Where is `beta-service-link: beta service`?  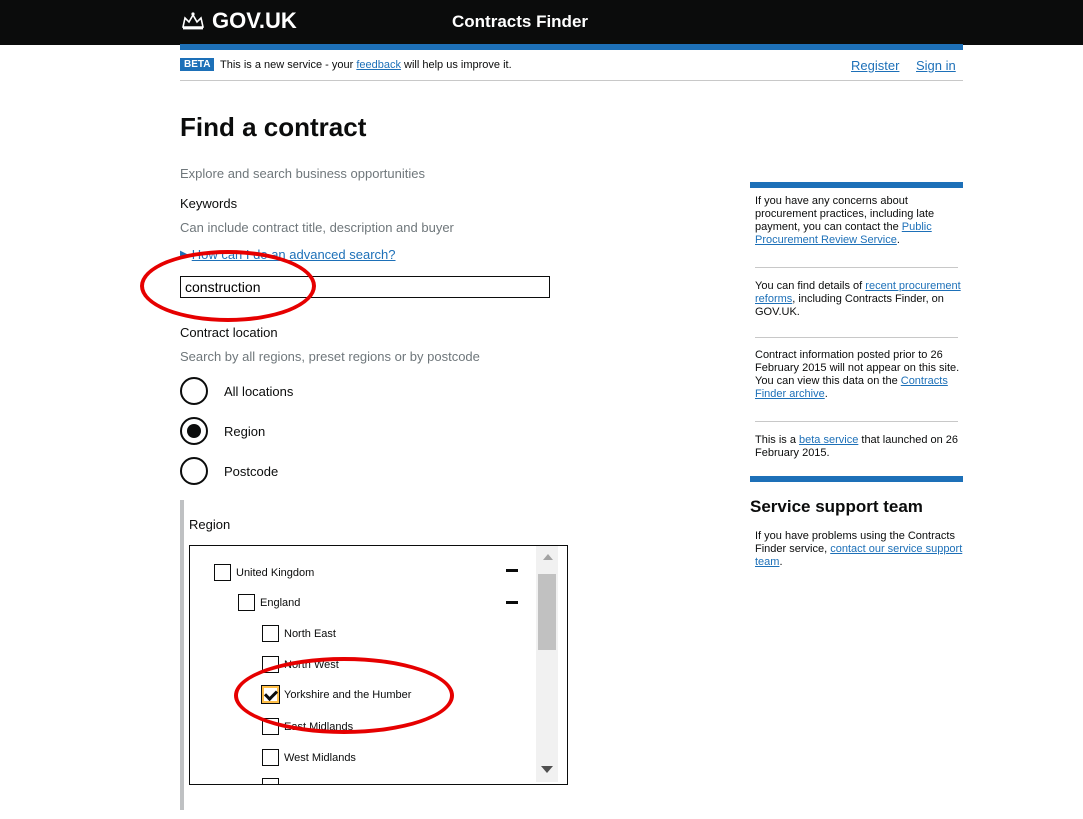
beta-service-link: beta service is located at coordinates (828, 440).